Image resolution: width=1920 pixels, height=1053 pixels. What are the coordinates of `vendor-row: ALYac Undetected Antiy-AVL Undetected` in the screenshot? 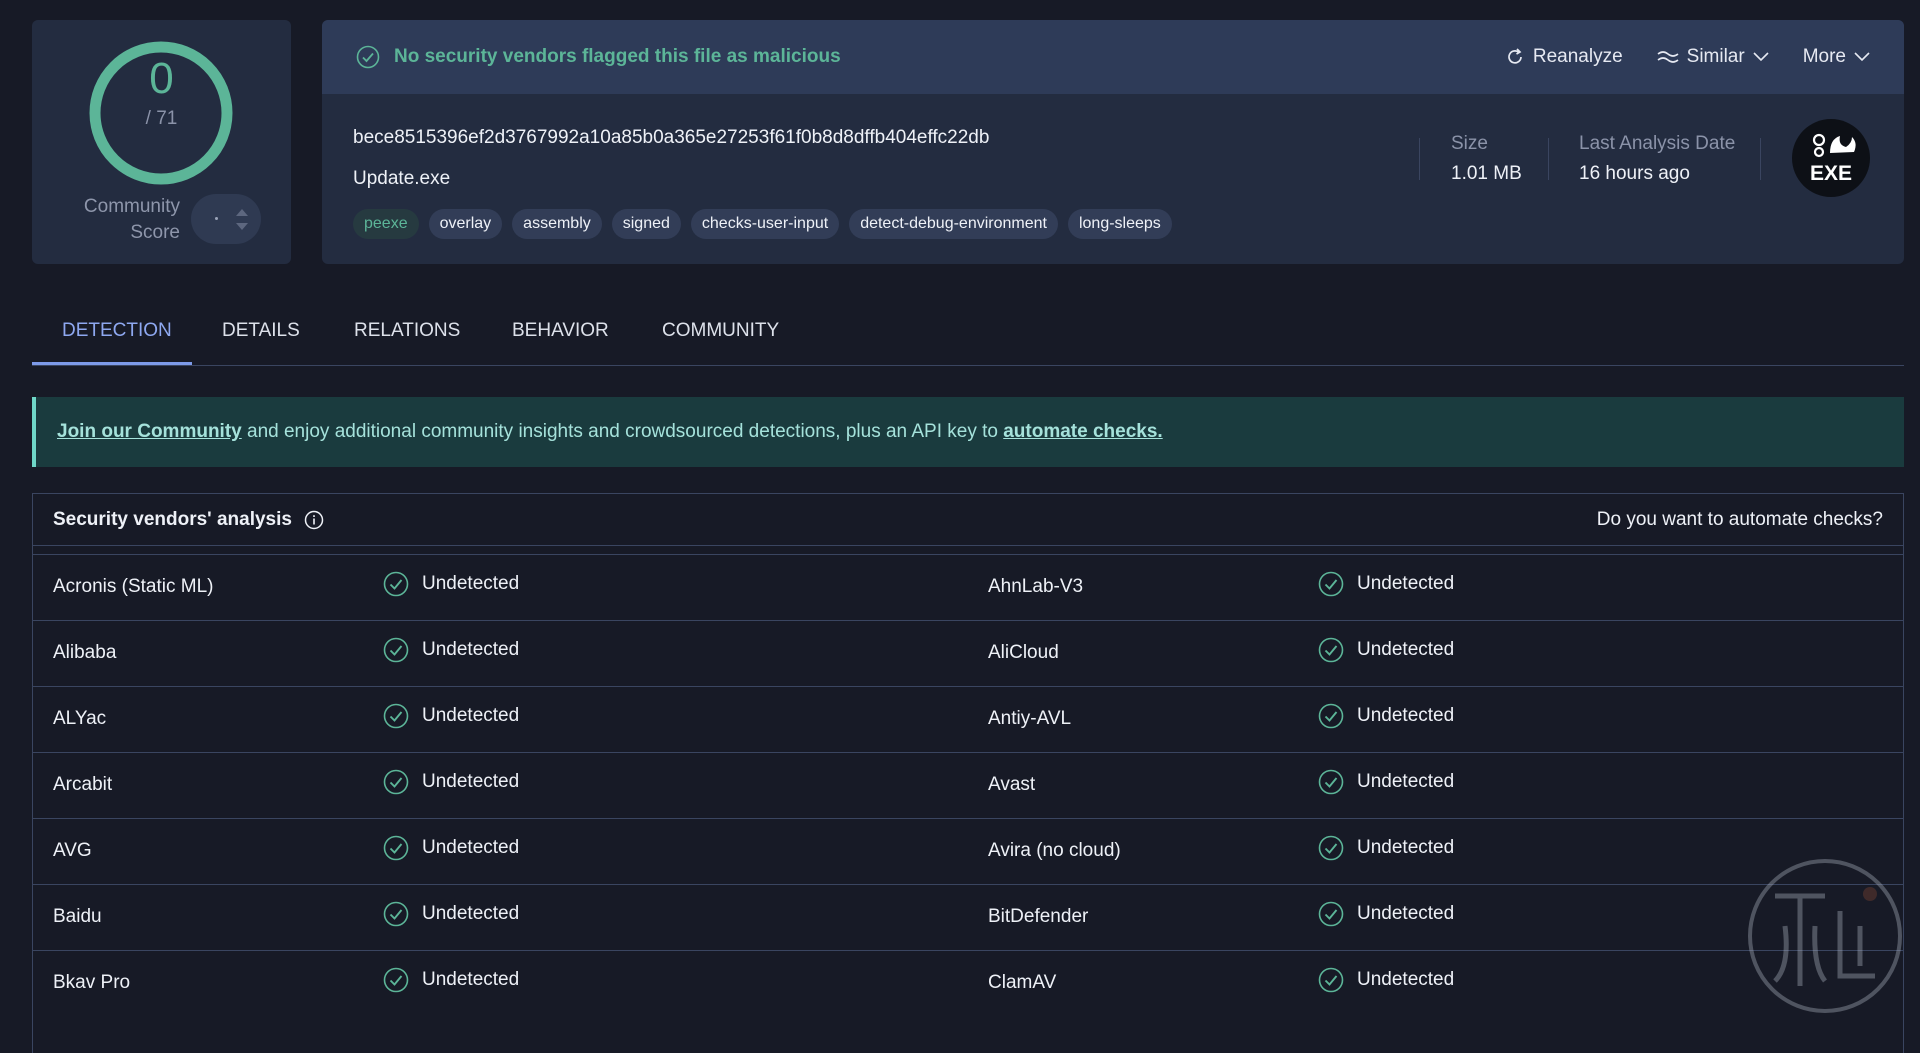 It's located at (968, 719).